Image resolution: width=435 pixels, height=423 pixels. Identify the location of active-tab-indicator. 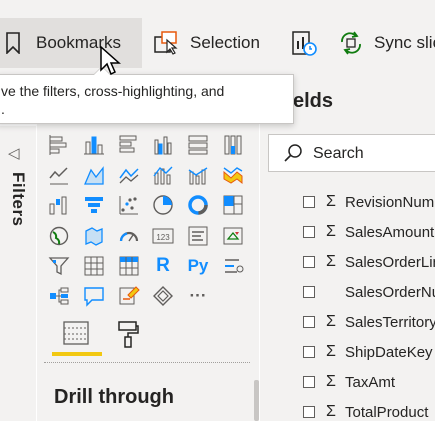
(77, 354).